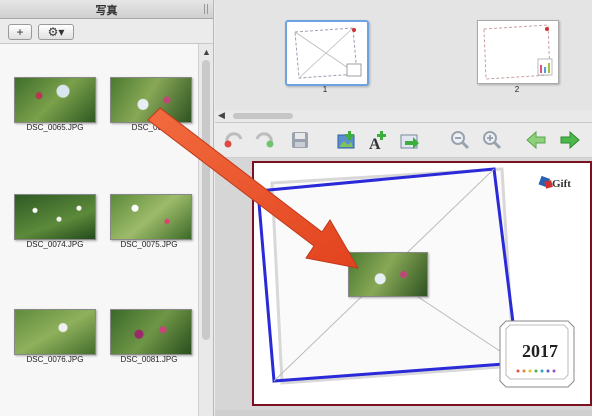  I want to click on redo-icon, so click(264, 140).